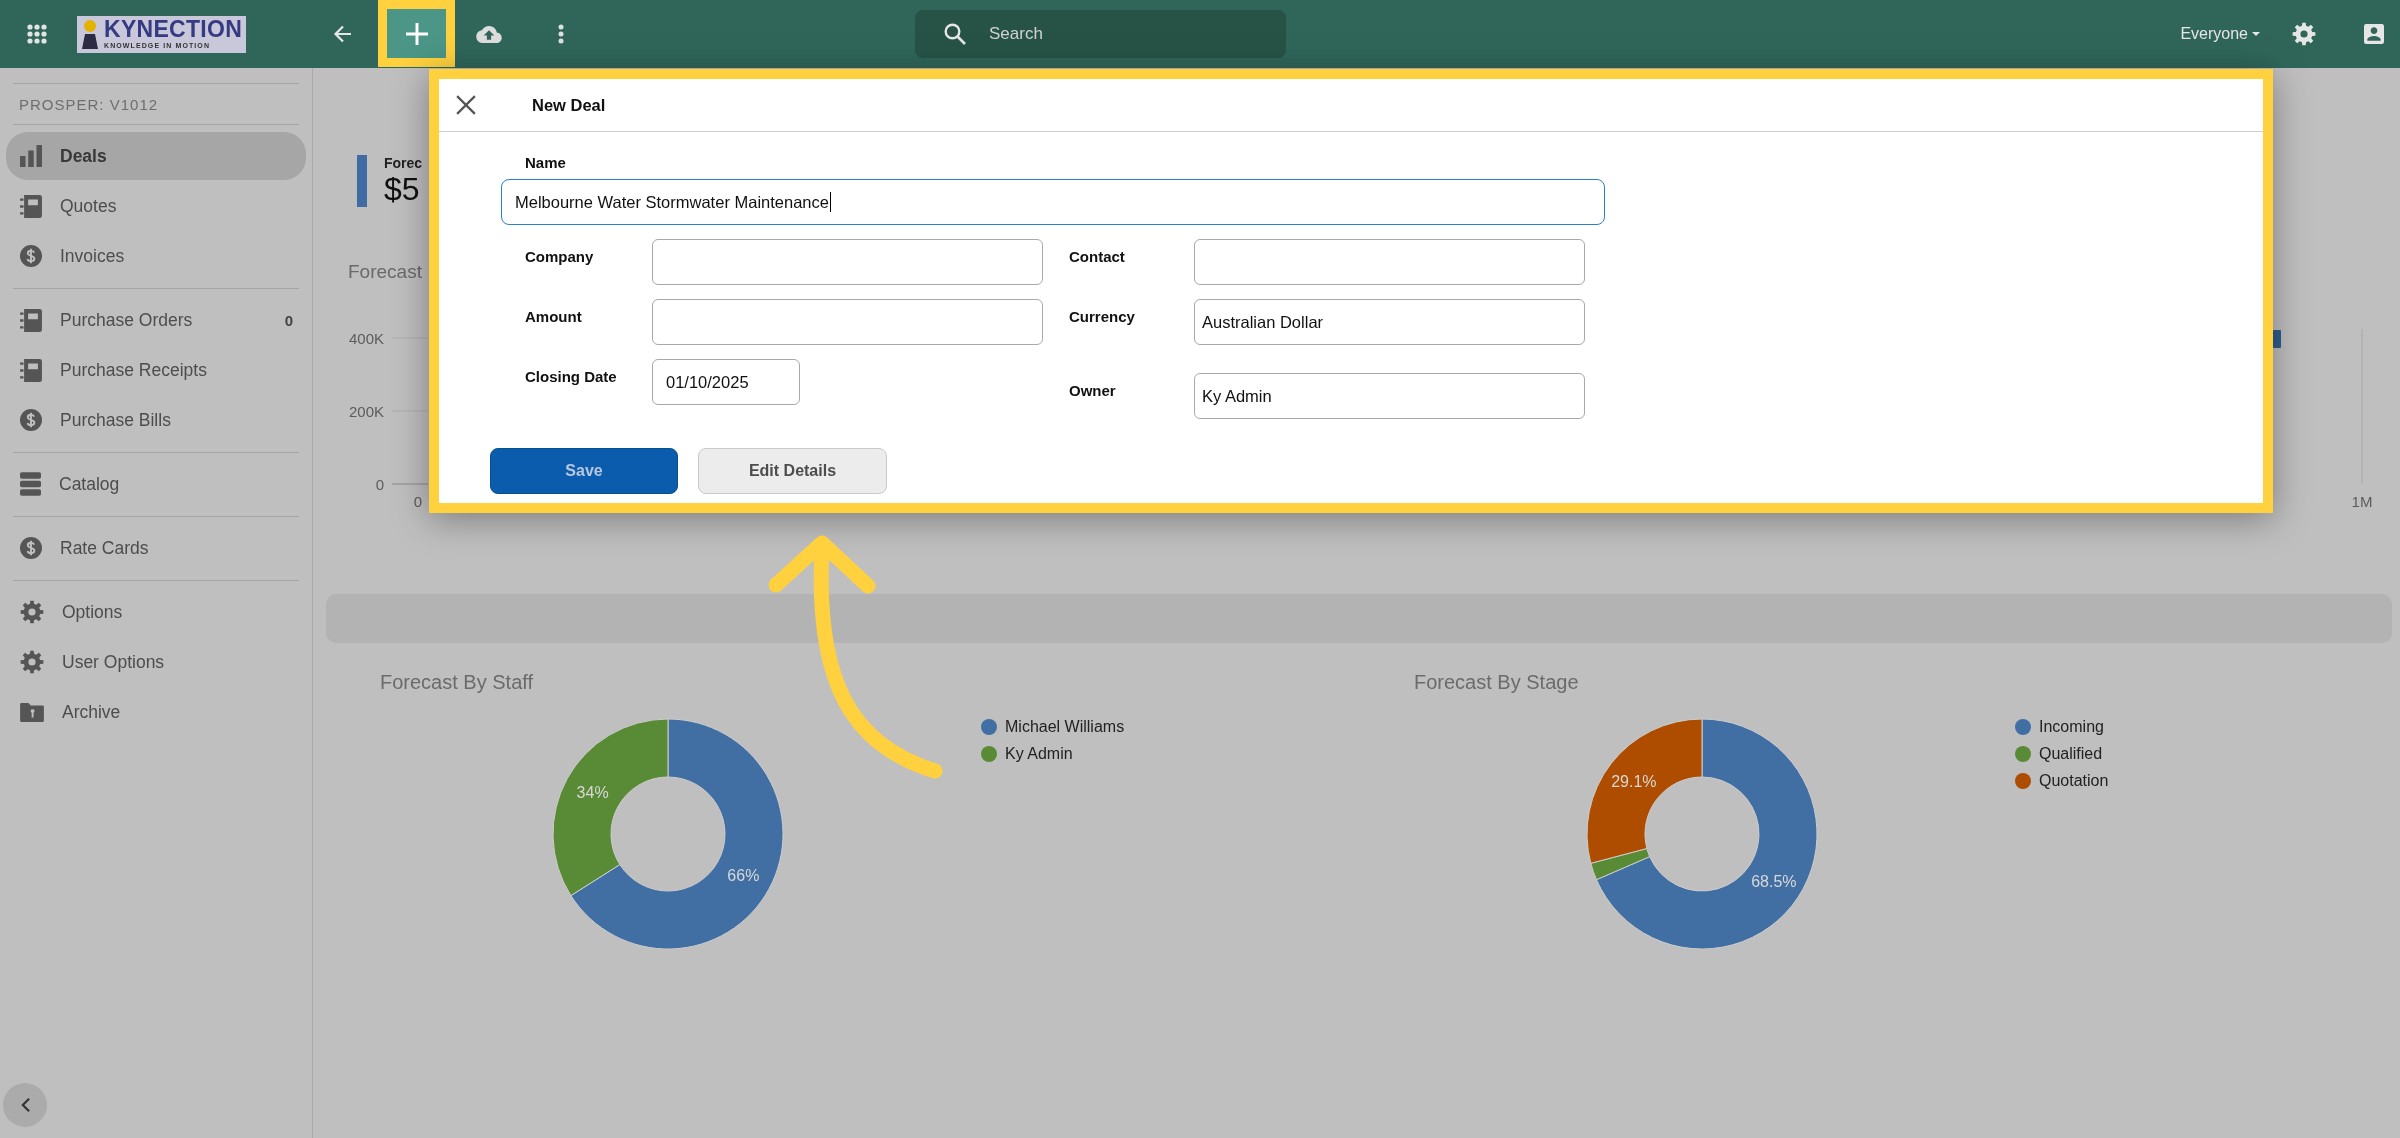 The width and height of the screenshot is (2400, 1138). Describe the element at coordinates (156, 256) in the screenshot. I see `sidebar-item: Invoices` at that location.